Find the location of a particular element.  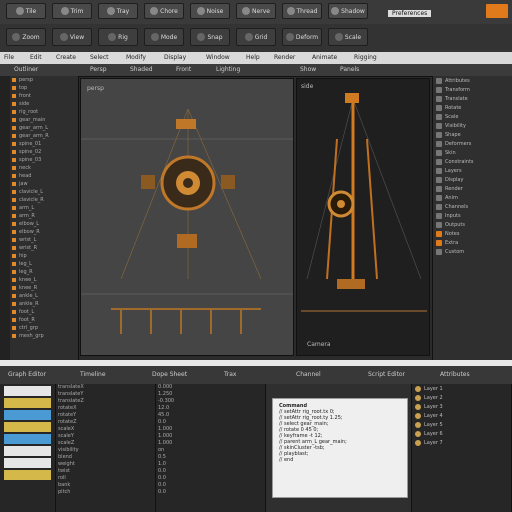

outliner-item: hip is located at coordinates (44, 256).